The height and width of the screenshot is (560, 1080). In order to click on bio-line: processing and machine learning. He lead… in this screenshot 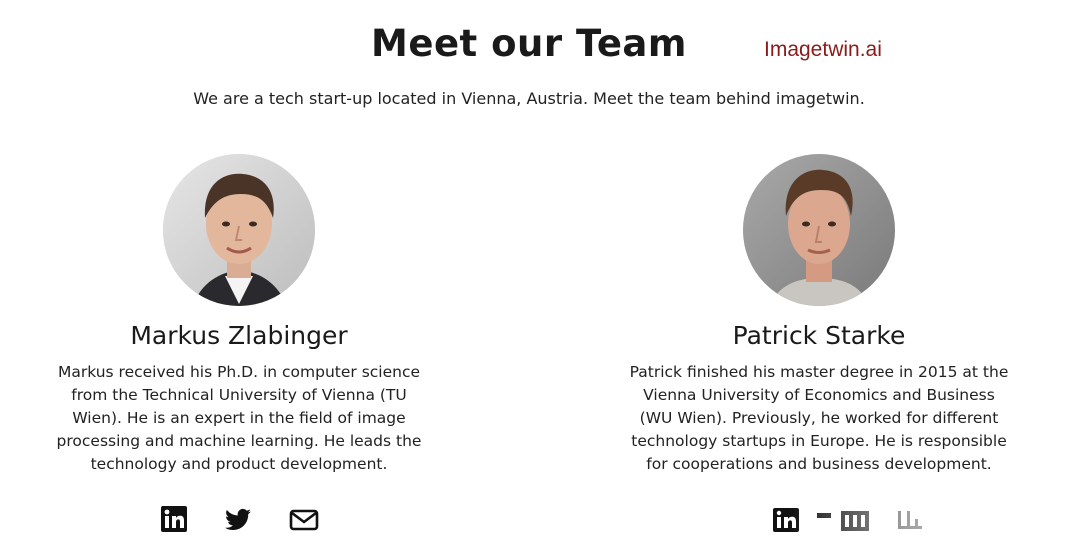, I will do `click(239, 441)`.